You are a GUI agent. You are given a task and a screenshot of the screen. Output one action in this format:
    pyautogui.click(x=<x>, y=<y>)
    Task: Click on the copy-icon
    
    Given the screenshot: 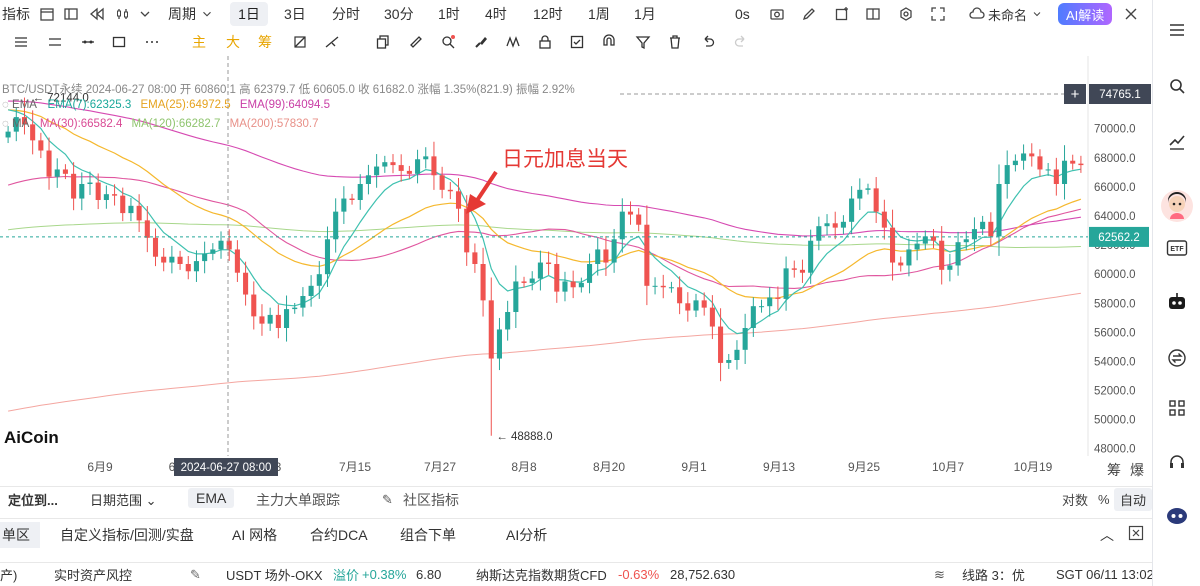 What is the action you would take?
    pyautogui.click(x=383, y=42)
    